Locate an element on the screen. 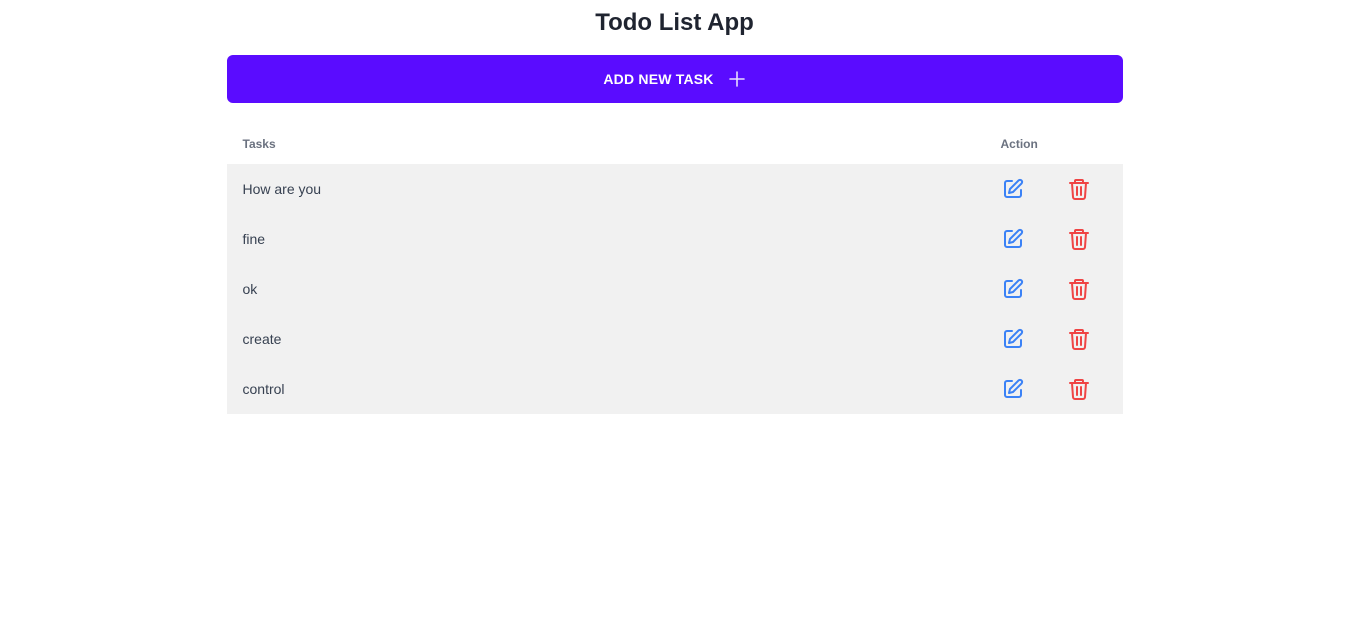  add-new-task-label: ADD NEW TASK is located at coordinates (658, 79).